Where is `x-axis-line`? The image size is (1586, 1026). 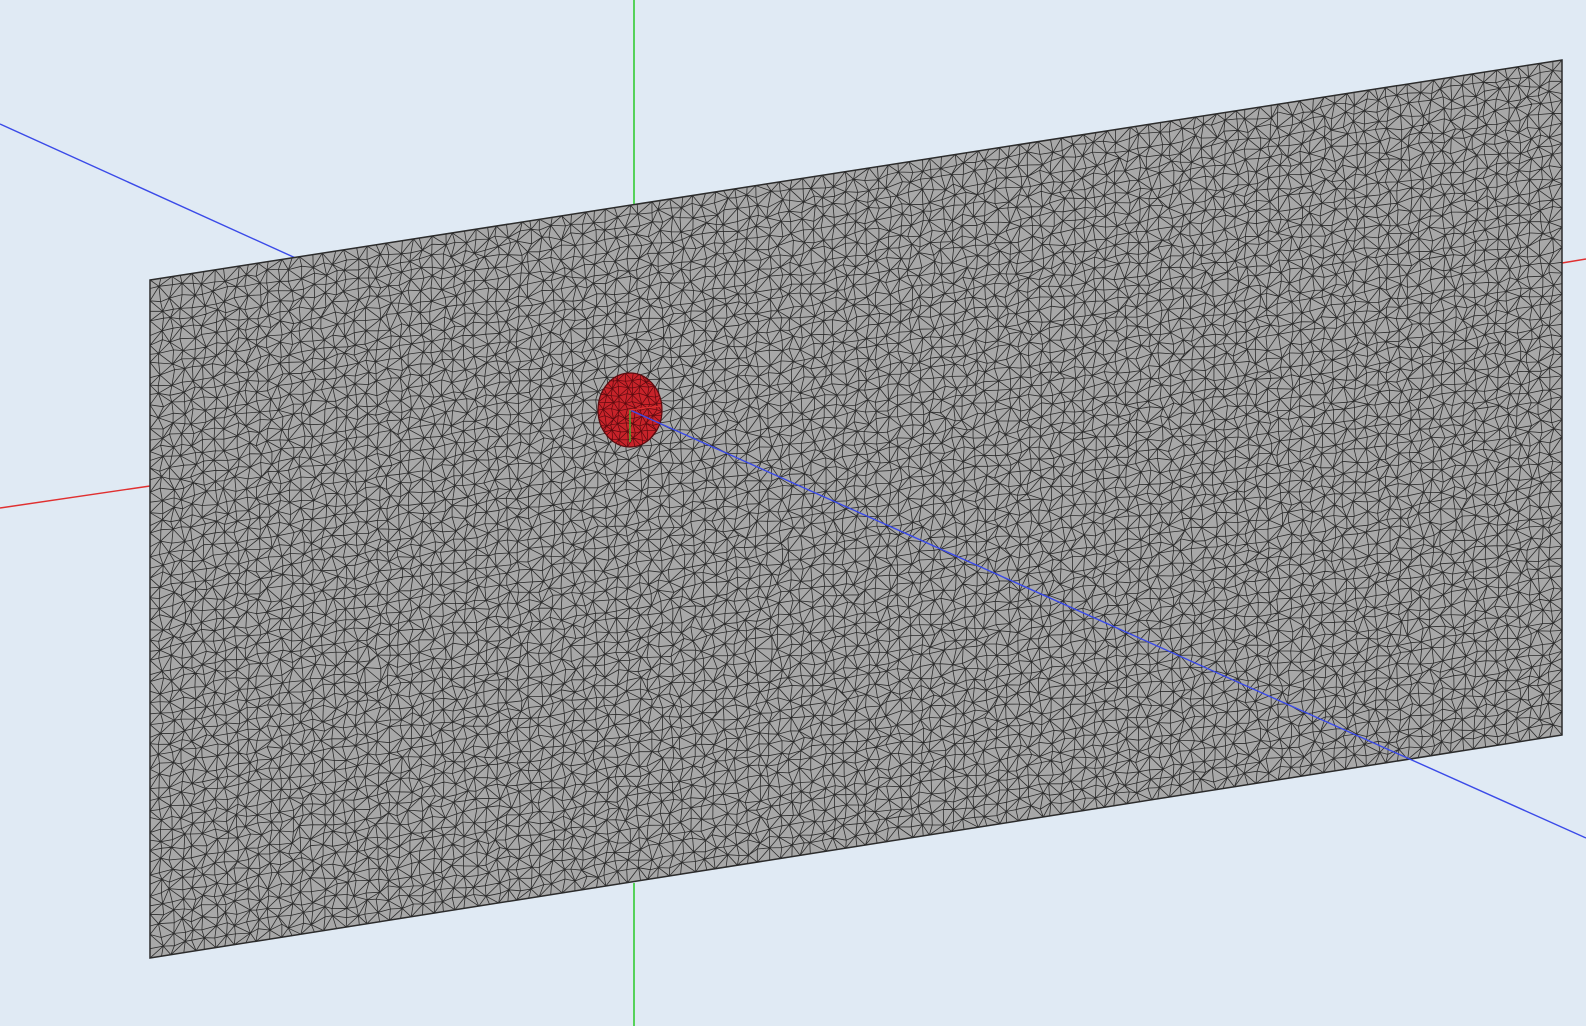
x-axis-line is located at coordinates (75, 497).